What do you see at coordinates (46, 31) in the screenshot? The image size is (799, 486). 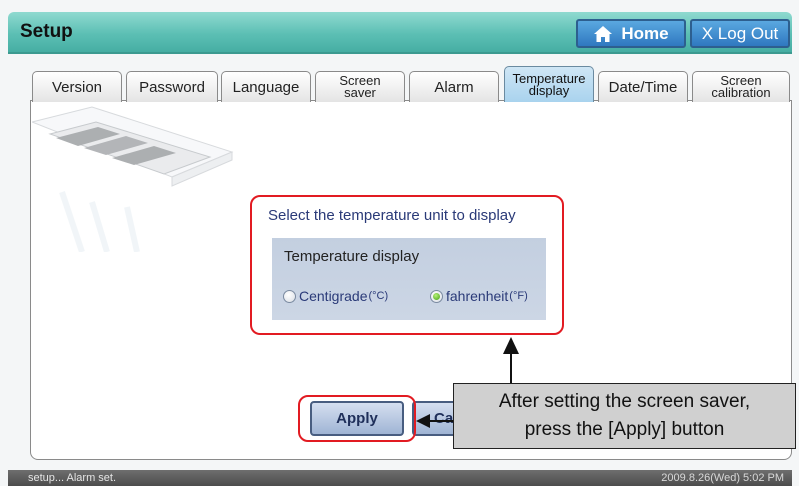 I see `page-title: Setup` at bounding box center [46, 31].